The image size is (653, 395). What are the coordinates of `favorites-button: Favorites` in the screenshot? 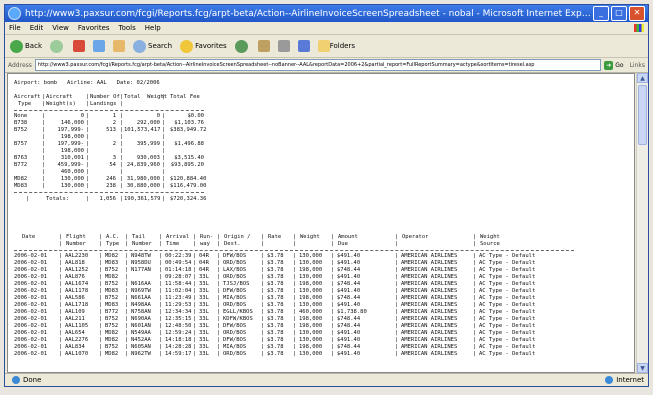 It's located at (203, 46).